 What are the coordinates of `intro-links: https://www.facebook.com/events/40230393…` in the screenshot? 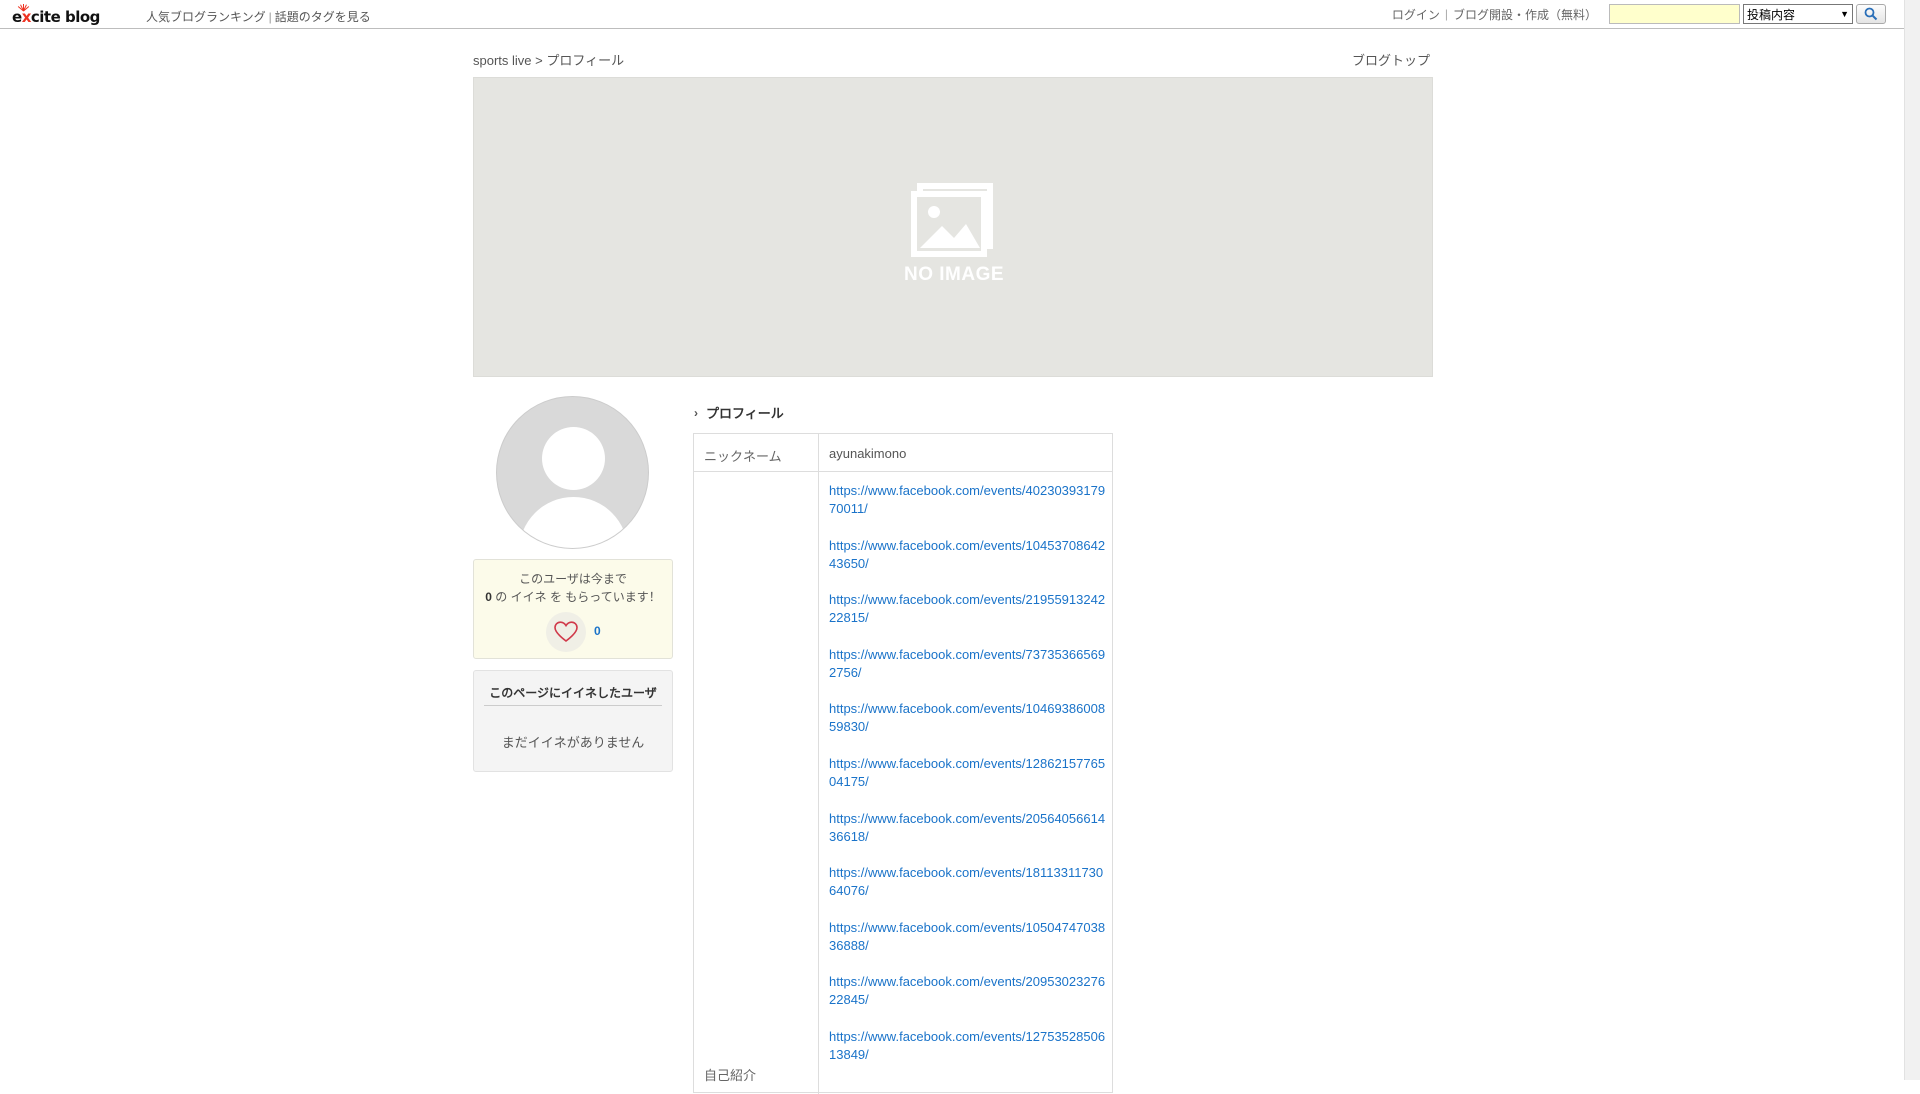 It's located at (968, 782).